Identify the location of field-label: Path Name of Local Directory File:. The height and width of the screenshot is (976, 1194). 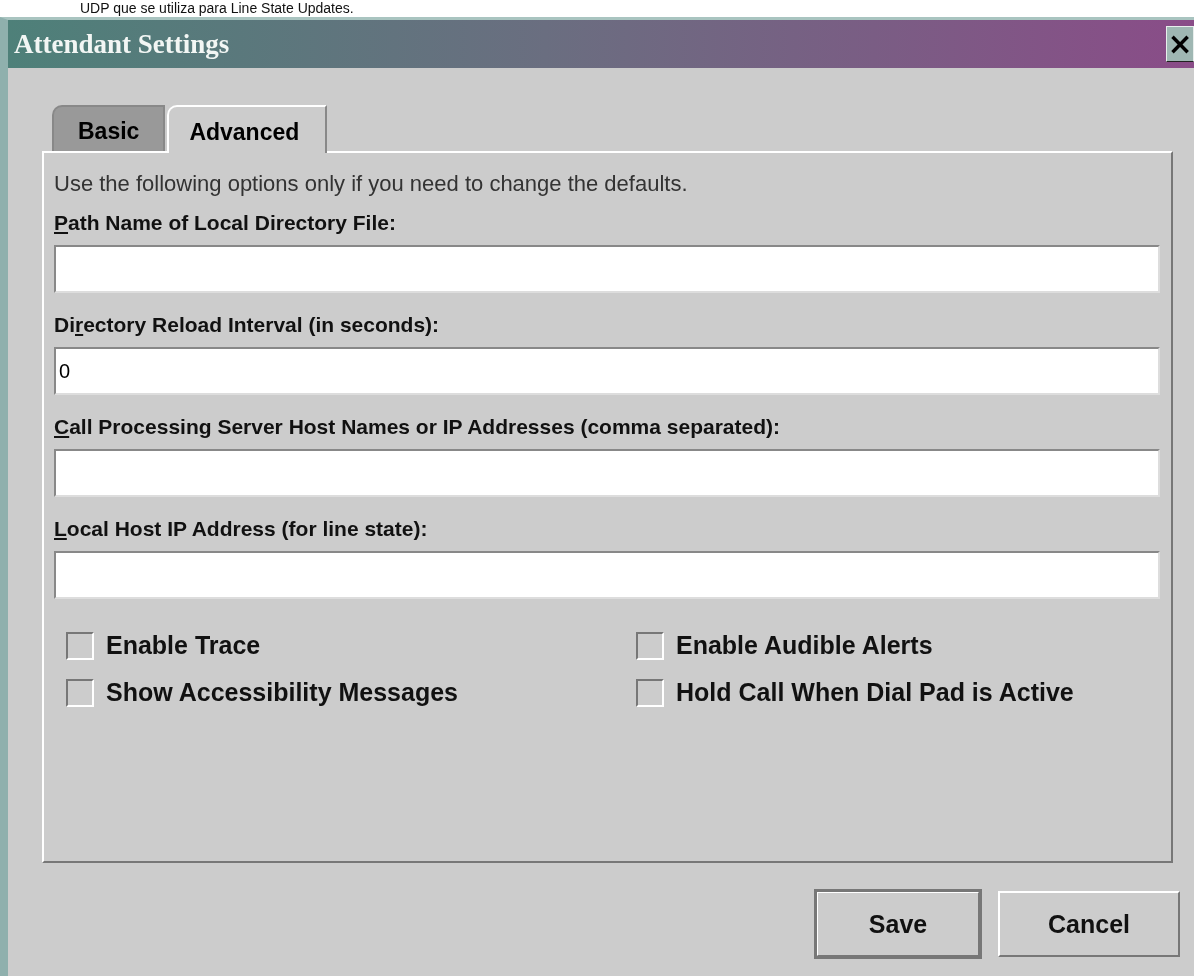
(225, 223).